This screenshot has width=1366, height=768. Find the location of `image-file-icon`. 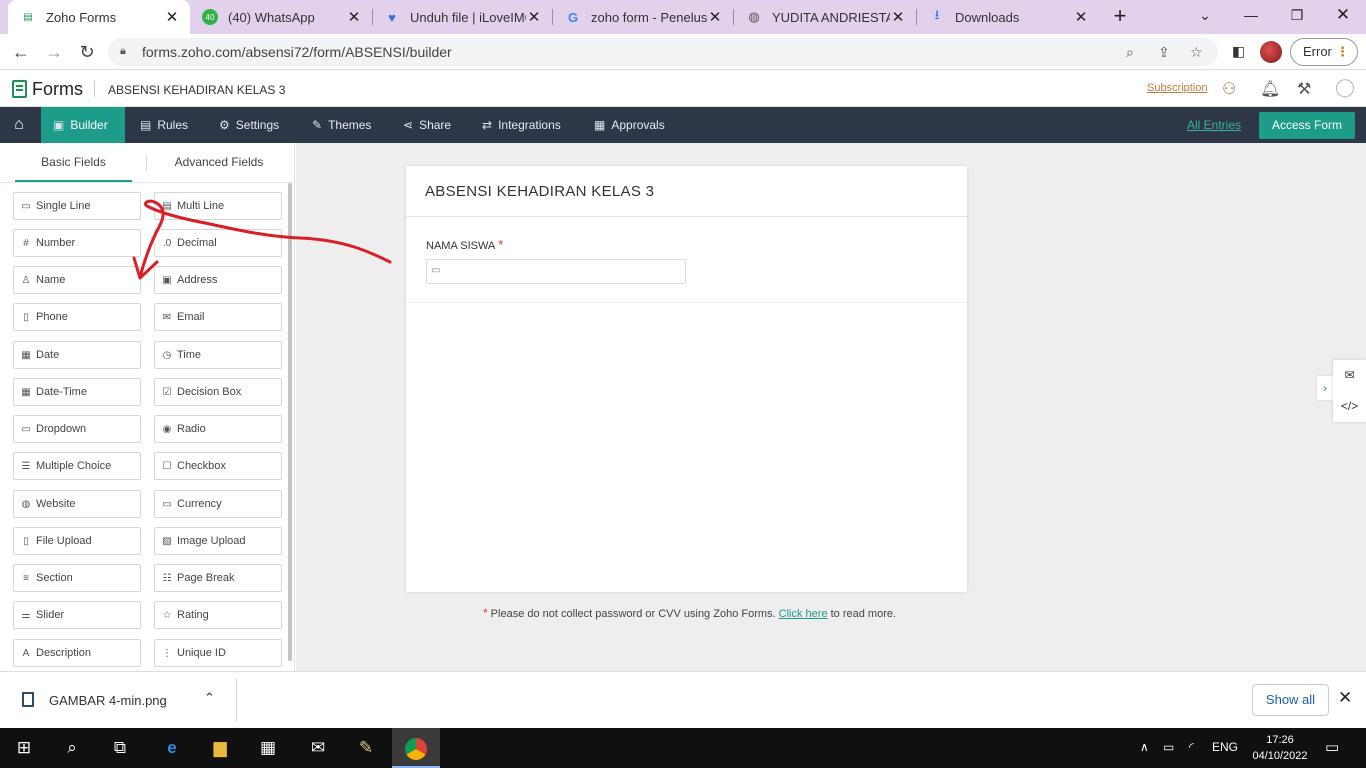

image-file-icon is located at coordinates (28, 699).